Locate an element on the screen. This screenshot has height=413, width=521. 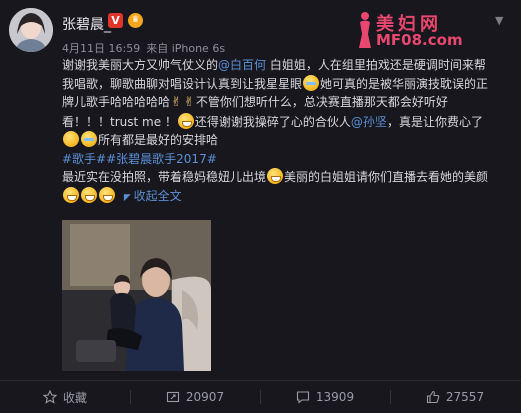
text-segment: 白姐姐，人在组里拍戏还是硬调时间来帮 is located at coordinates (376, 65).